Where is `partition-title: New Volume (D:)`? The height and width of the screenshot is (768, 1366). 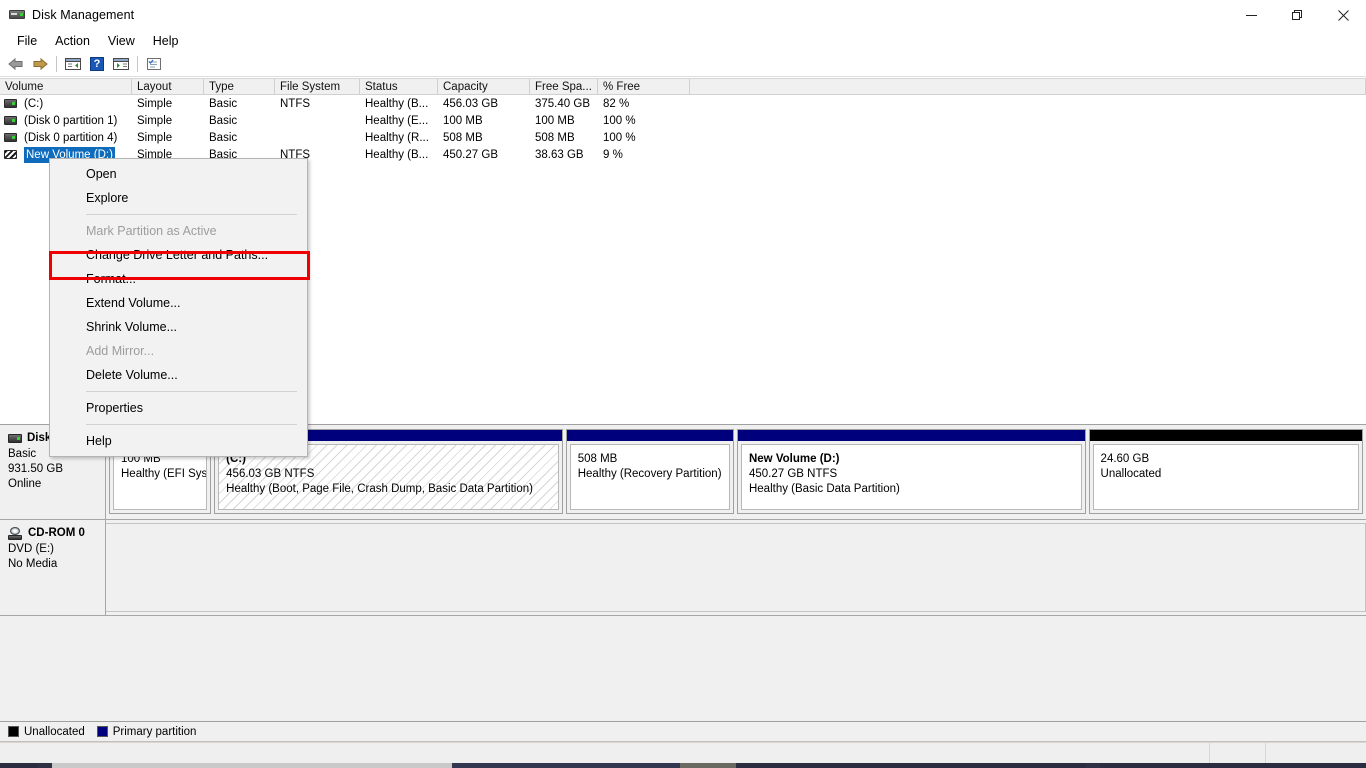 partition-title: New Volume (D:) is located at coordinates (794, 459).